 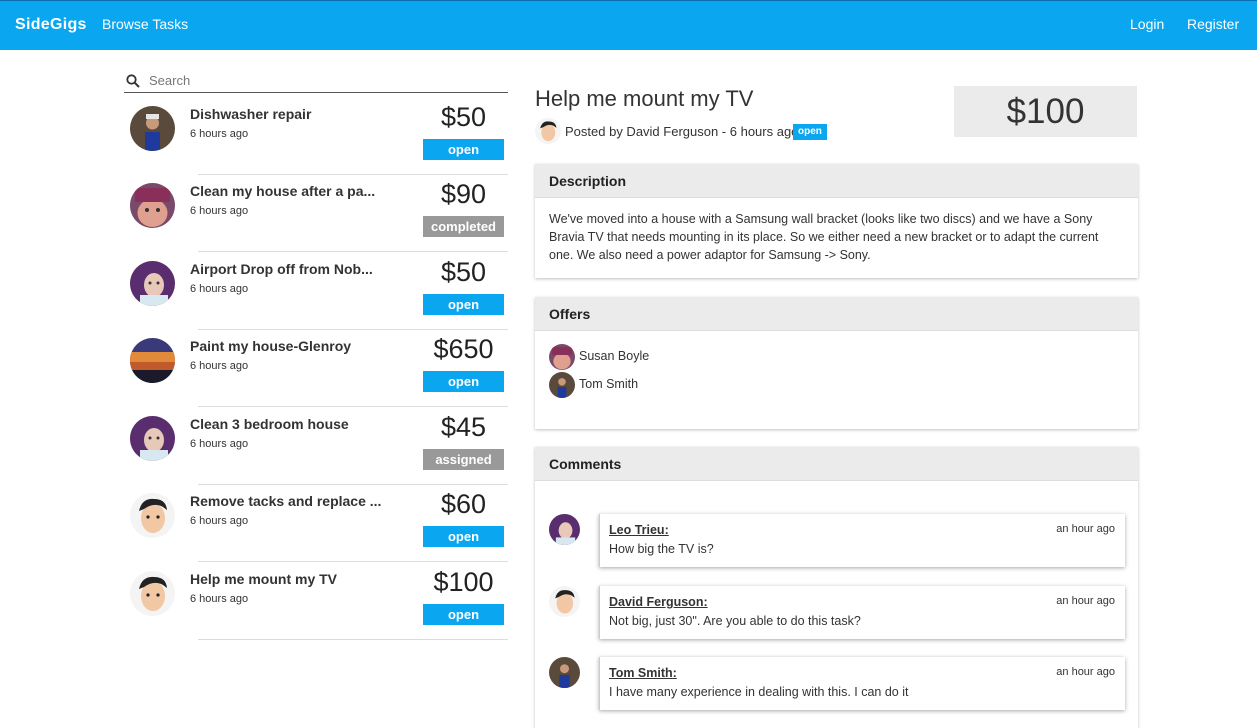 I want to click on status-badge: completed, so click(x=463, y=226).